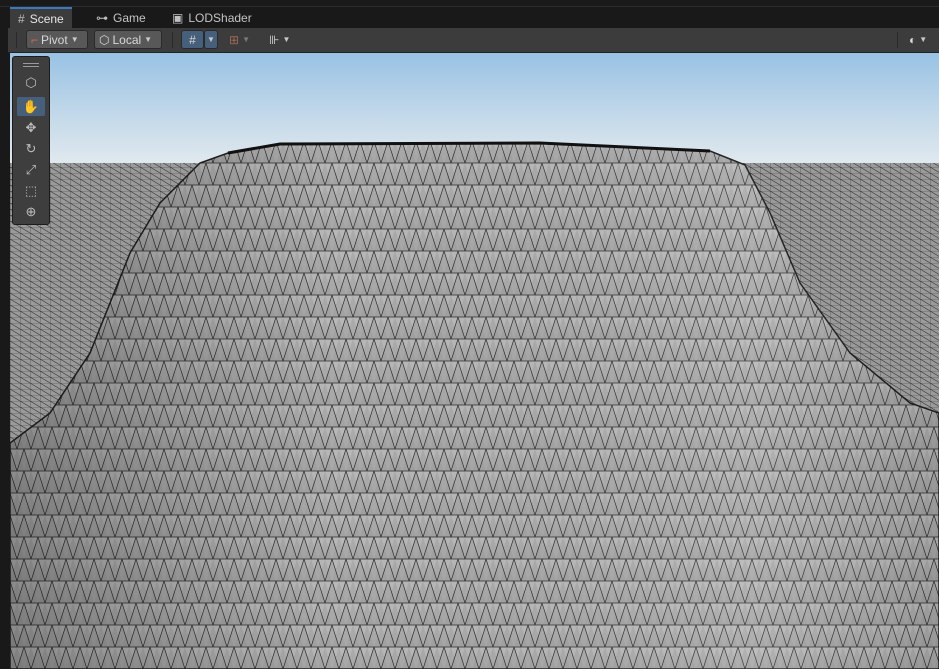 Image resolution: width=939 pixels, height=669 pixels. What do you see at coordinates (469, 14) in the screenshot?
I see `scene-tab-bar: # Scene ⊶ Game ▣ LODShader` at bounding box center [469, 14].